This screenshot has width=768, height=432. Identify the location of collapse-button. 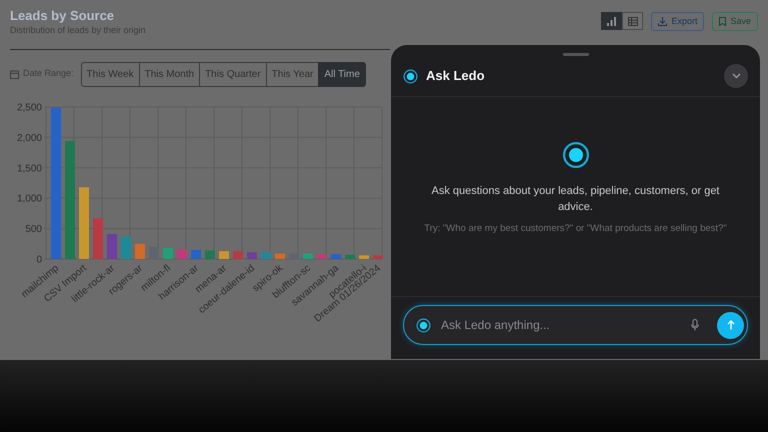
(736, 76).